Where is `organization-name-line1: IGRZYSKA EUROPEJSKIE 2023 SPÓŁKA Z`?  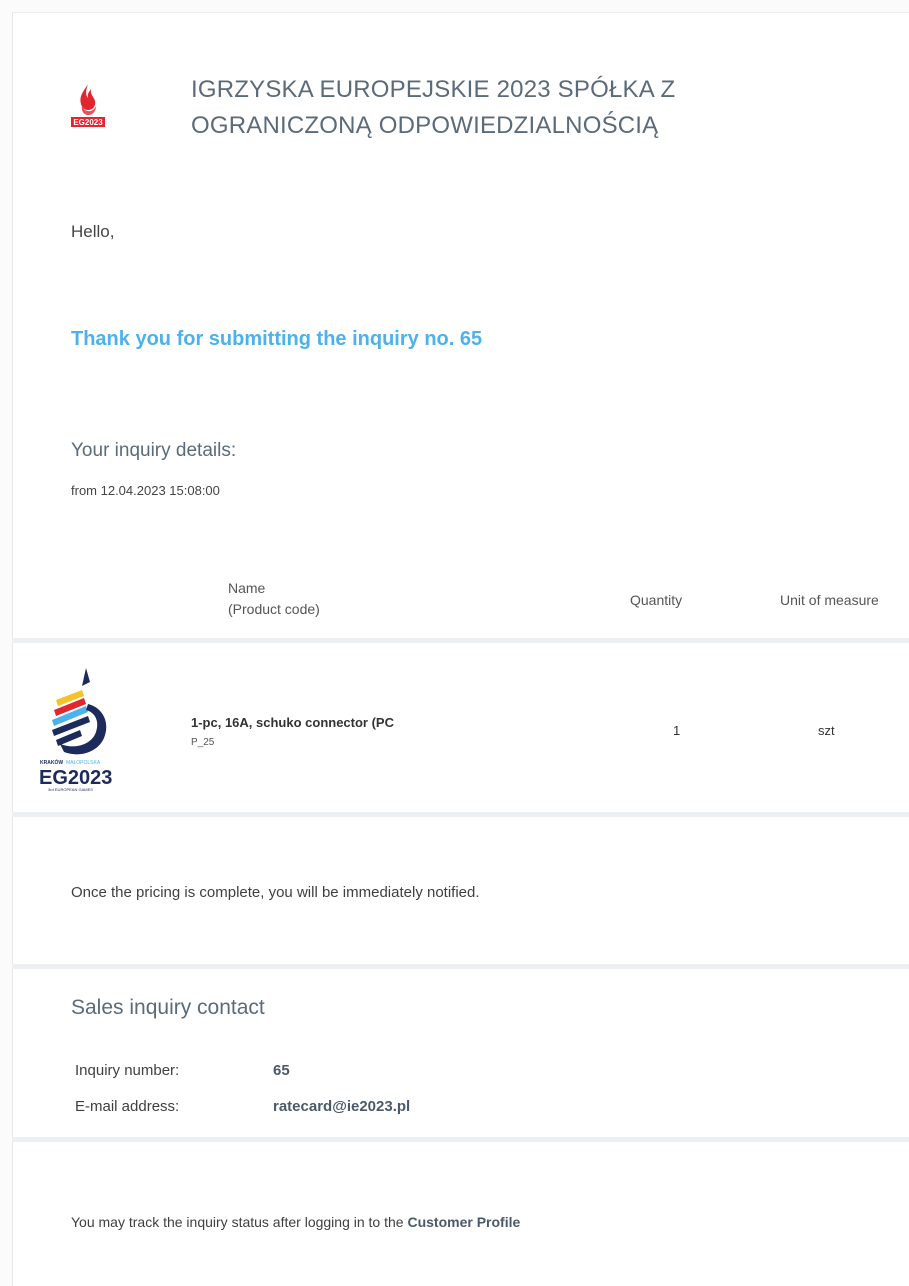 organization-name-line1: IGRZYSKA EUROPEJSKIE 2023 SPÓŁKA Z is located at coordinates (433, 89).